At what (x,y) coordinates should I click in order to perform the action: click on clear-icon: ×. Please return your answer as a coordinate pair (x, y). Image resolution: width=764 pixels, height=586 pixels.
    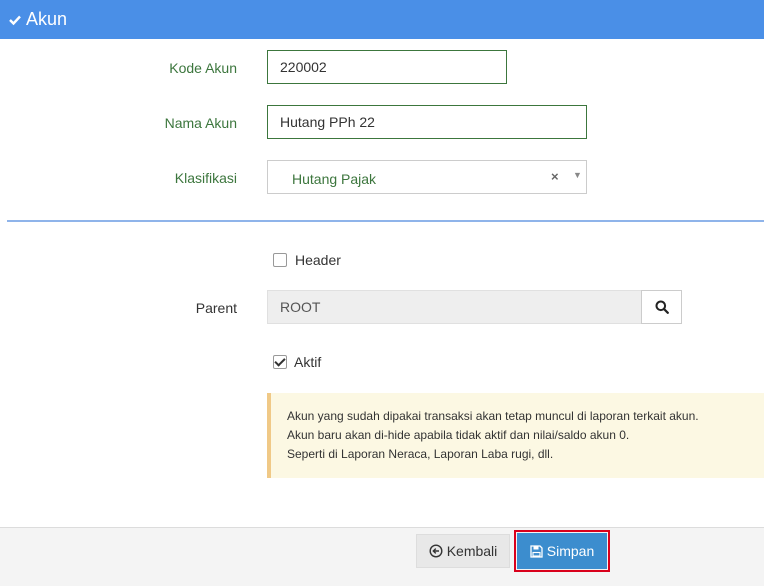
    Looking at the image, I should click on (555, 176).